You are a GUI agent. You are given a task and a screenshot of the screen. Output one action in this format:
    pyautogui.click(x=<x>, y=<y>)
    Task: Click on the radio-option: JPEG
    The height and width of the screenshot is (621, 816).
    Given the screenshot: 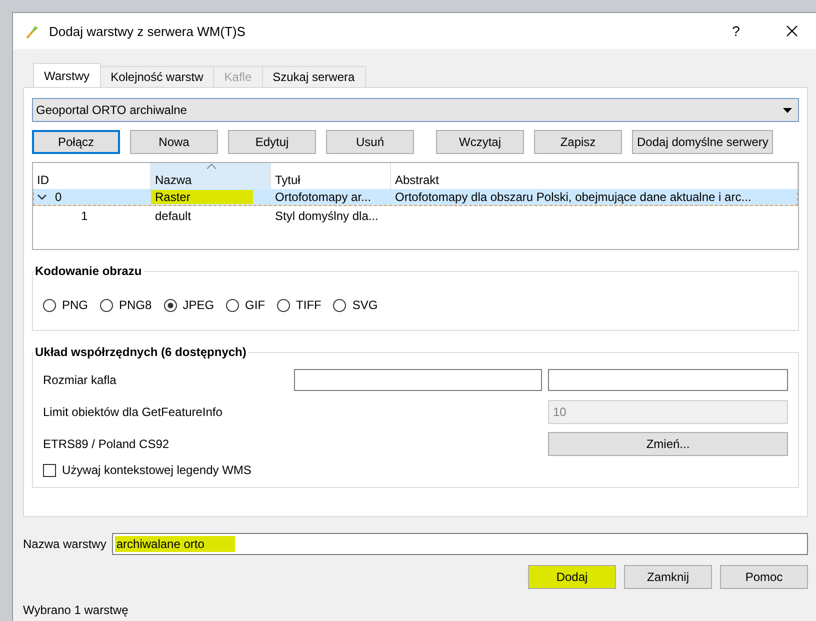 What is the action you would take?
    pyautogui.click(x=189, y=305)
    